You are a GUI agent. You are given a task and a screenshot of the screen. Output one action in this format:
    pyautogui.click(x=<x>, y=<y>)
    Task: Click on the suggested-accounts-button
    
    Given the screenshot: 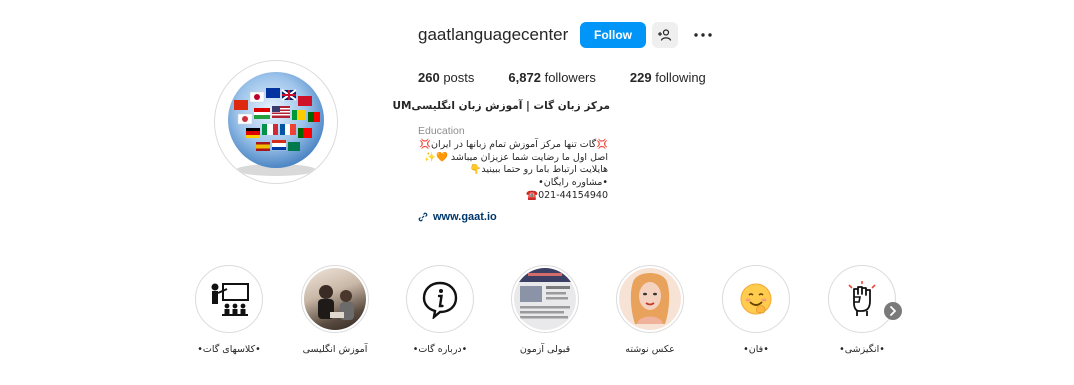 What is the action you would take?
    pyautogui.click(x=665, y=35)
    